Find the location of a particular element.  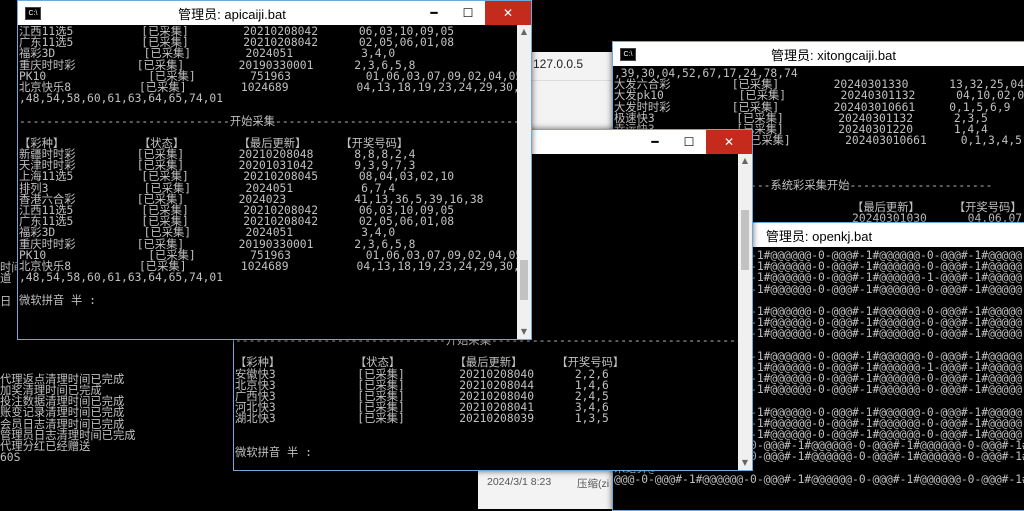

console-line: 代理分红已经赠送 is located at coordinates (45, 446).